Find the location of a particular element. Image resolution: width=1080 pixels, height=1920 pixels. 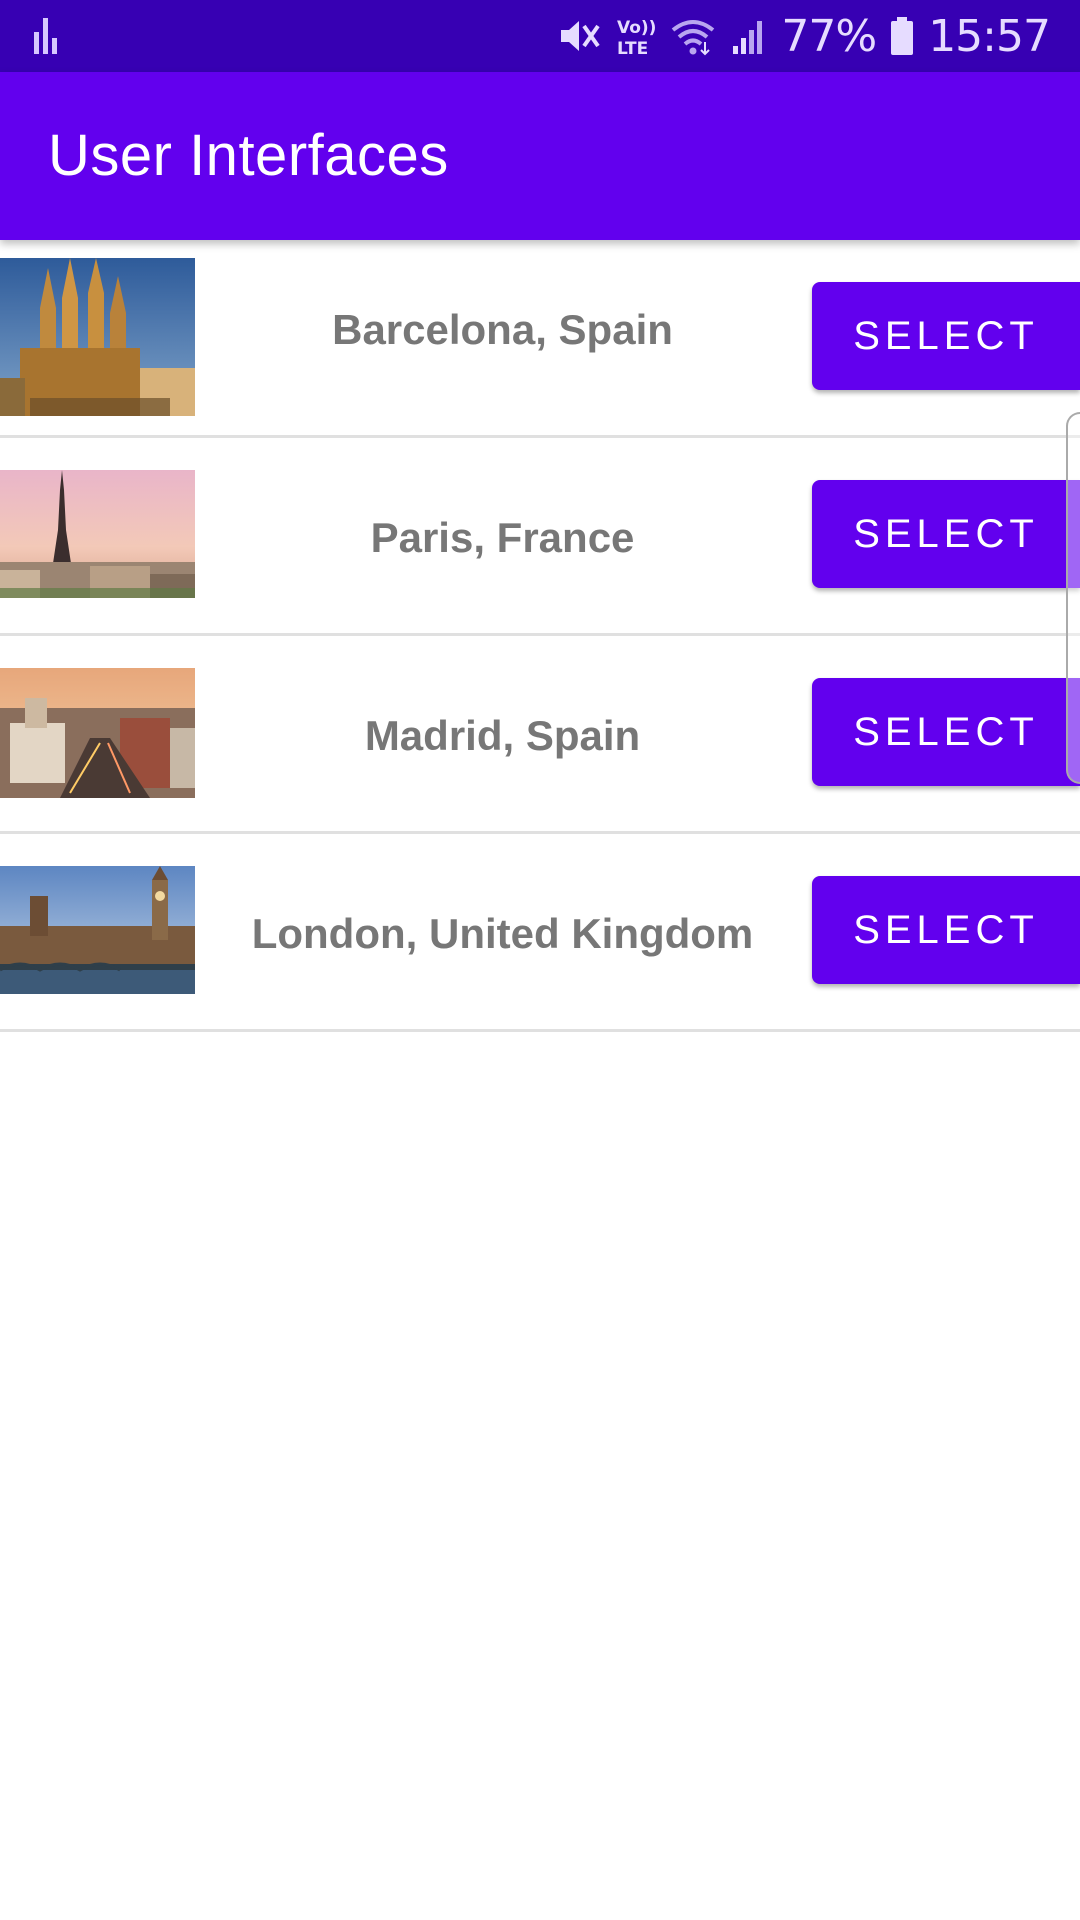

city-label: Barcelona, Spain is located at coordinates (502, 329).